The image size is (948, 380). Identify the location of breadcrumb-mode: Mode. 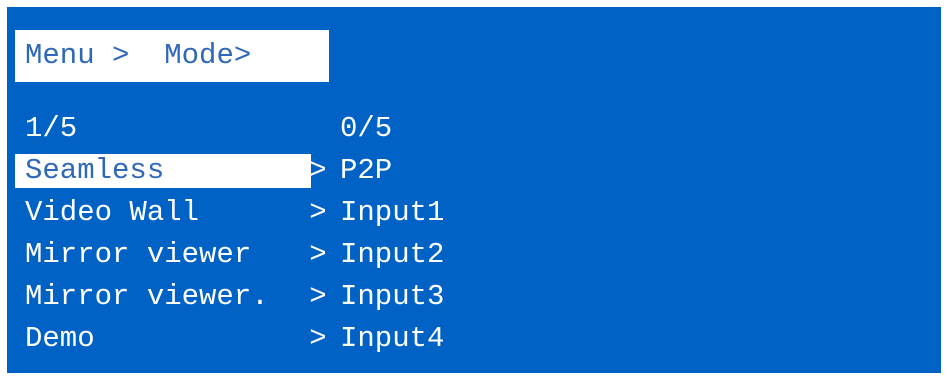
(199, 56).